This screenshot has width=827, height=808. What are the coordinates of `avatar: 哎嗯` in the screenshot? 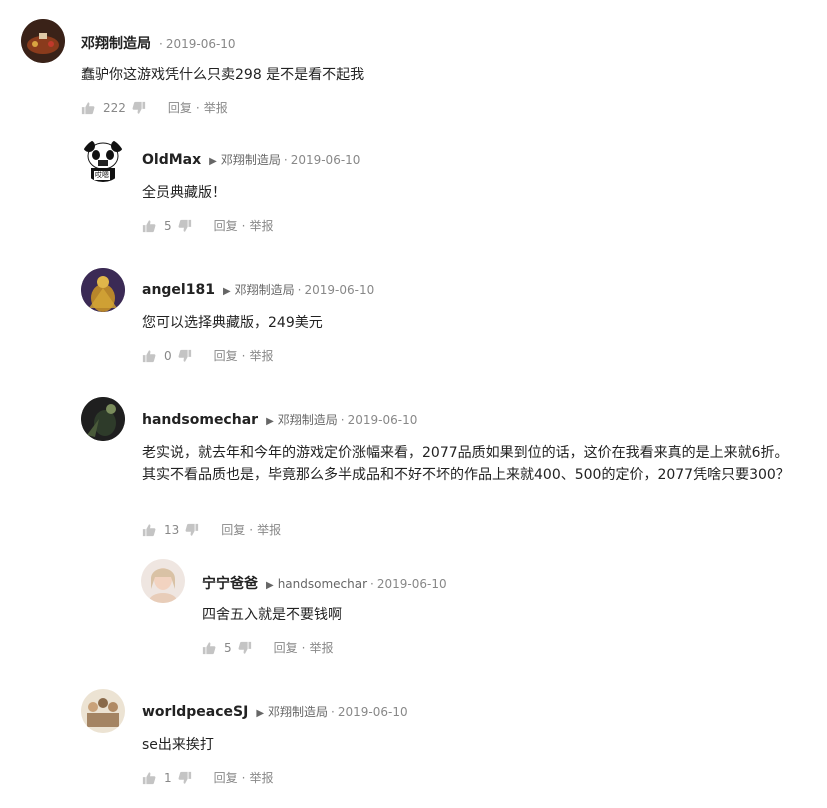 It's located at (103, 160).